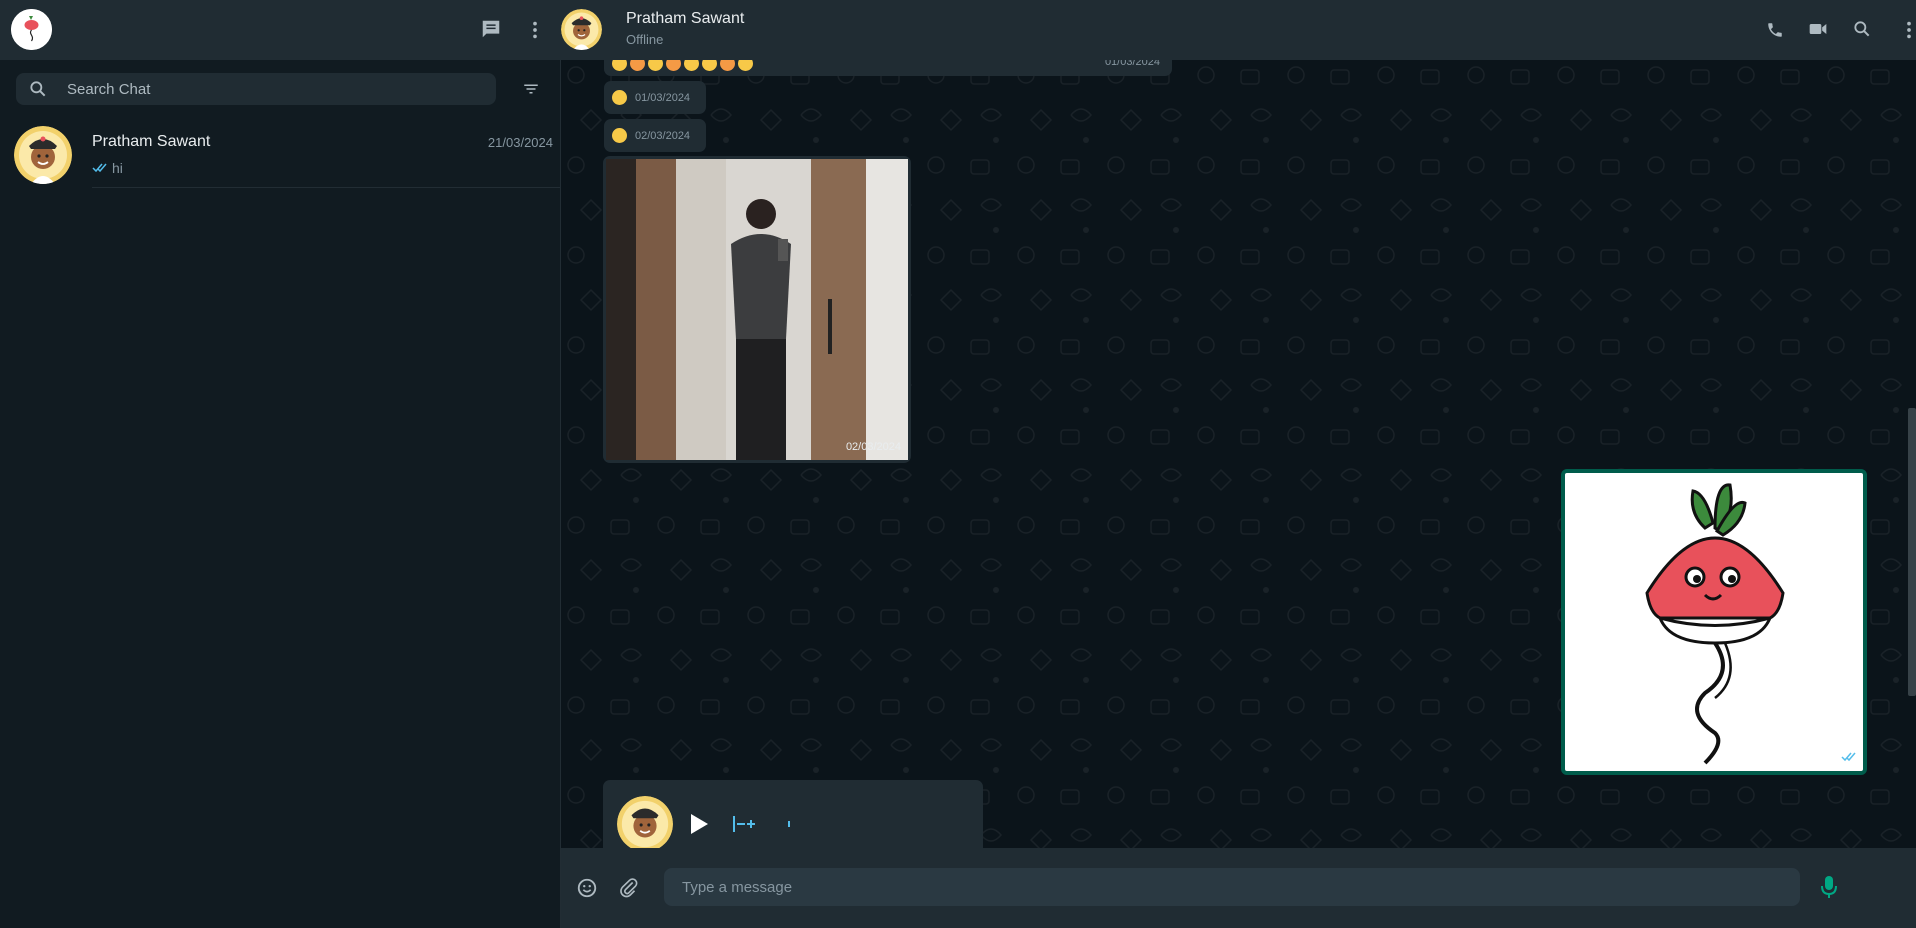 This screenshot has width=1916, height=928. I want to click on scrollbar, so click(1912, 552).